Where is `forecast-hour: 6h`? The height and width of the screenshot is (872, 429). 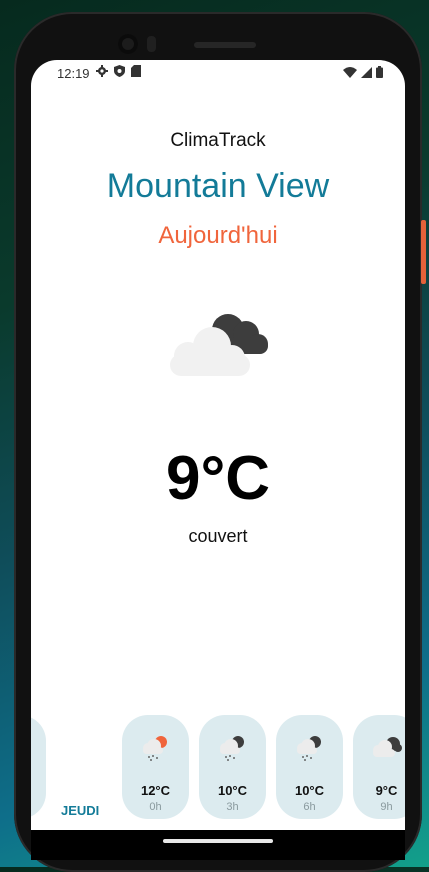
forecast-hour: 6h is located at coordinates (309, 807).